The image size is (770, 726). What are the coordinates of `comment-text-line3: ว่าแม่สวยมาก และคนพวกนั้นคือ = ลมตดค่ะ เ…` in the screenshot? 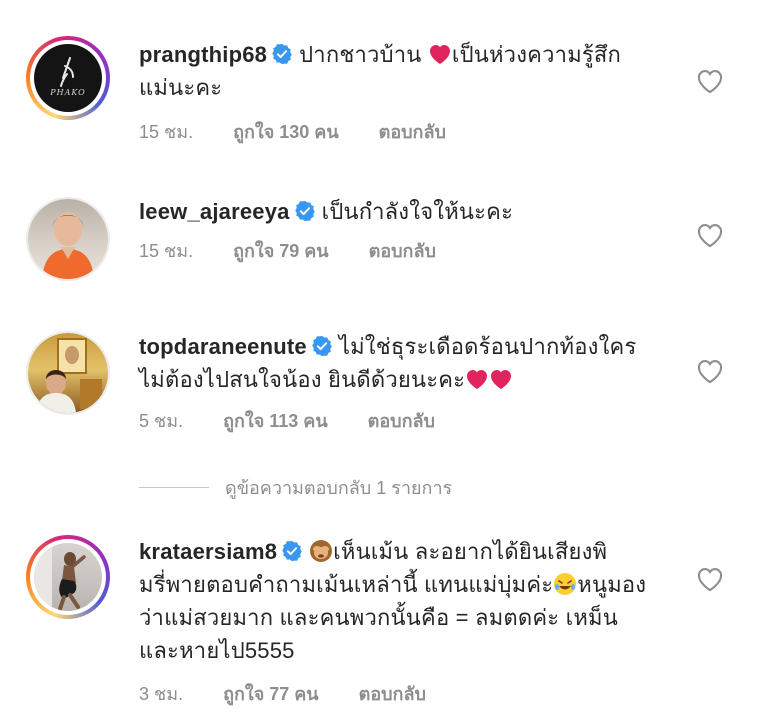 It's located at (379, 617).